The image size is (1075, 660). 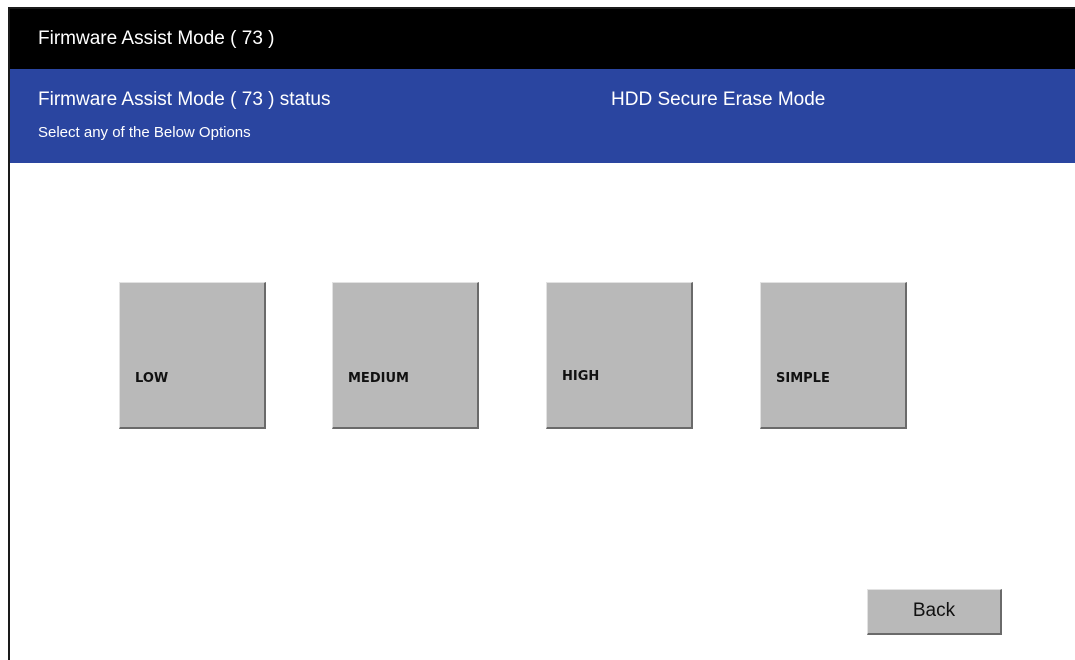 What do you see at coordinates (152, 378) in the screenshot?
I see `low-button-label: LOW` at bounding box center [152, 378].